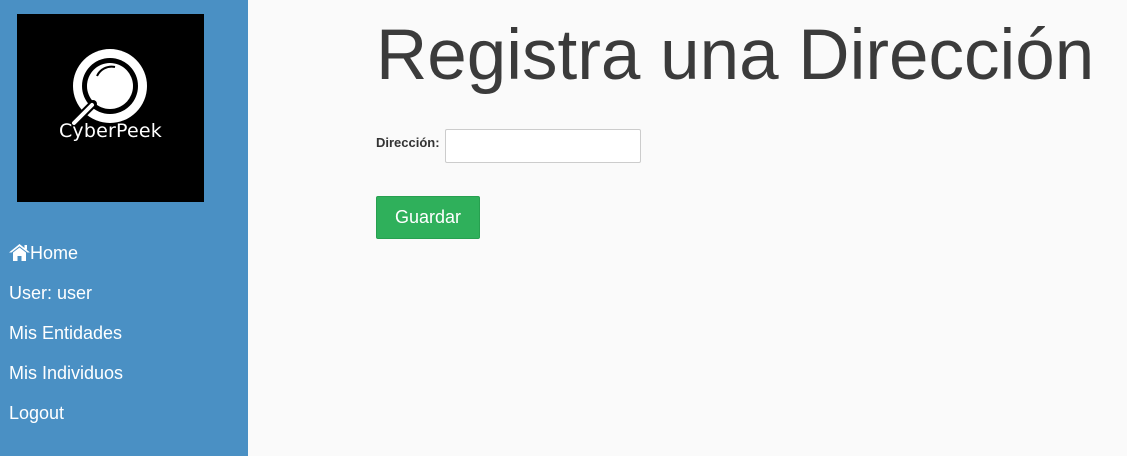 This screenshot has height=456, width=1127. I want to click on page-title: Registra una Dirección, so click(735, 55).